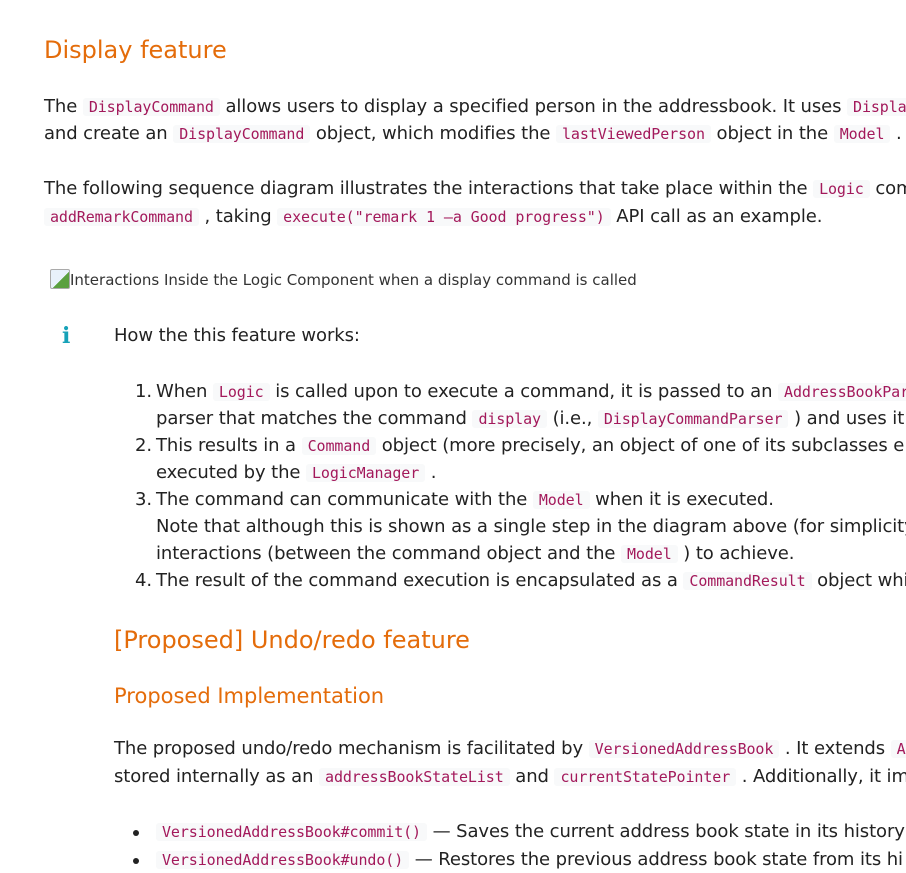  What do you see at coordinates (572, 418) in the screenshot?
I see `text: (i.e.,` at bounding box center [572, 418].